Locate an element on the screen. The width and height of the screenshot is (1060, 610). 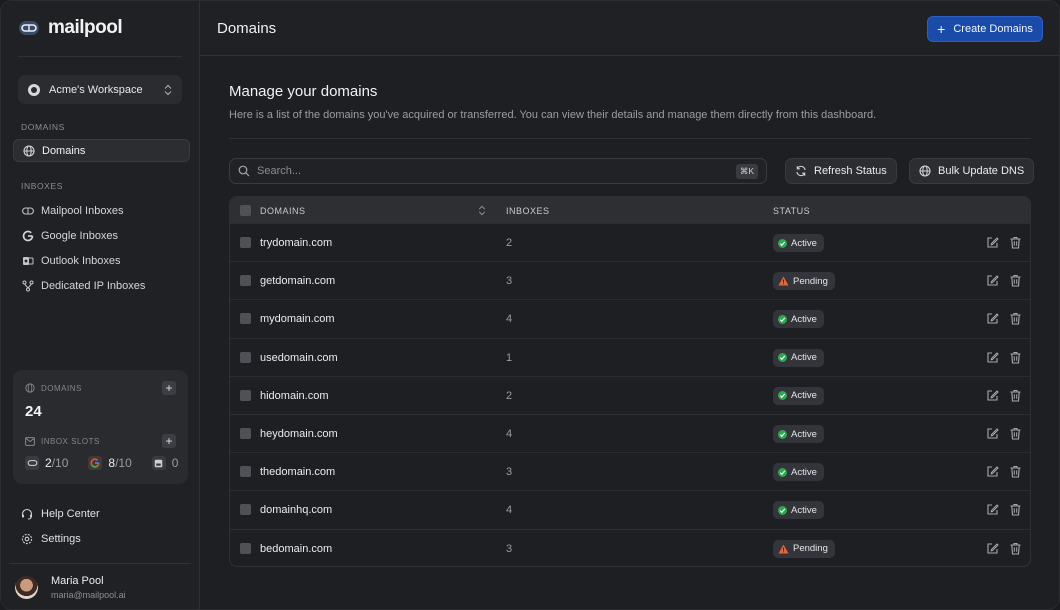
logo-text: mailpool is located at coordinates (85, 27).